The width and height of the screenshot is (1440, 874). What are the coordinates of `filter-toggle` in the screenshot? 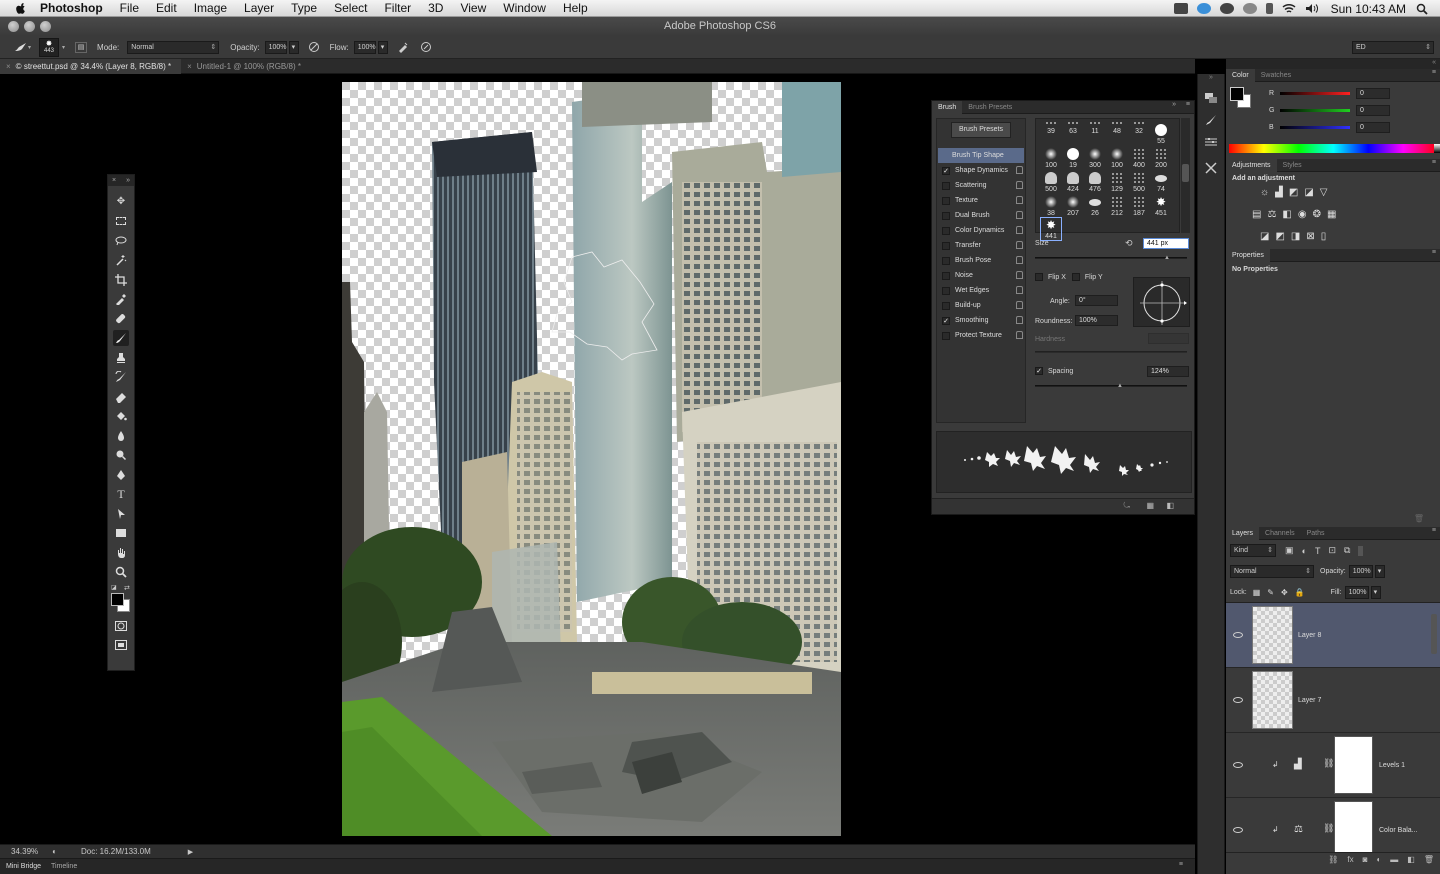 It's located at (1361, 550).